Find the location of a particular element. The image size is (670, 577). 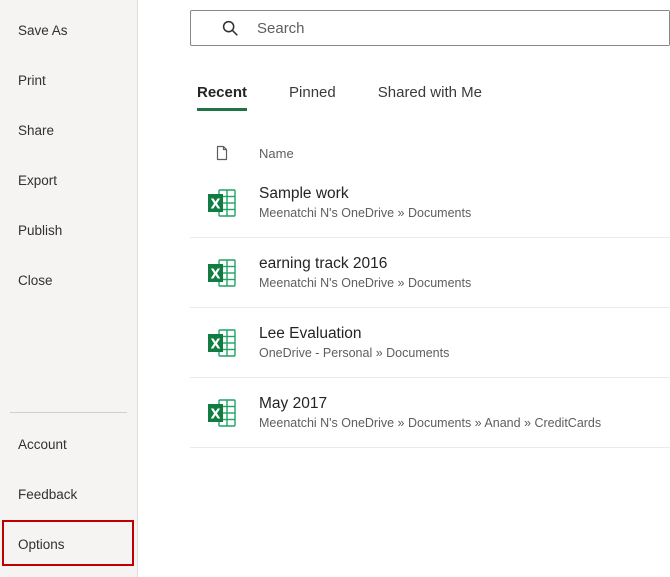

sidebar-item-publish: Publish is located at coordinates (68, 230).